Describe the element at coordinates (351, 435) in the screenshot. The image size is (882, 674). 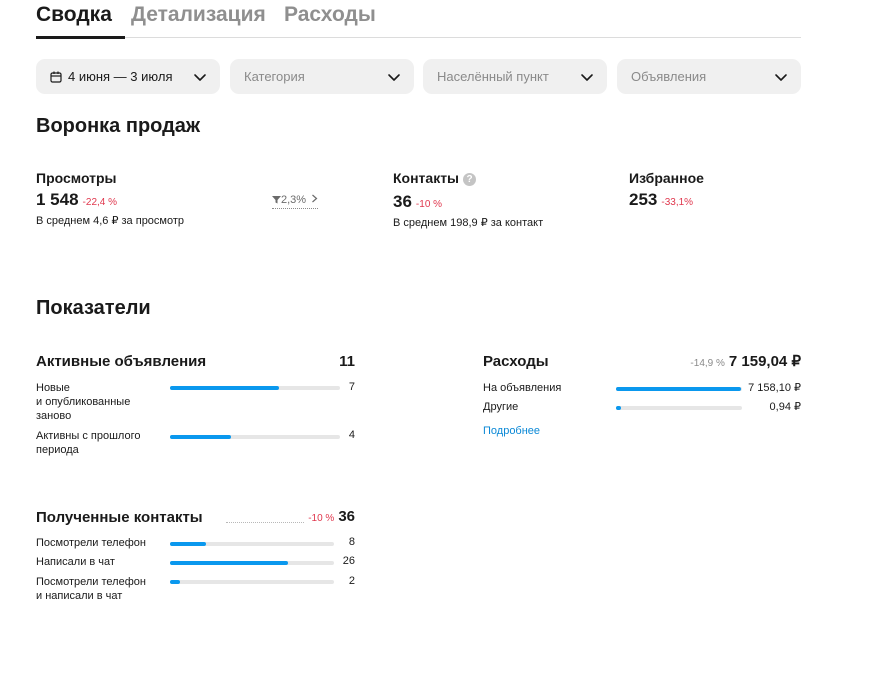
I see `active-ads-row-value: 4` at that location.